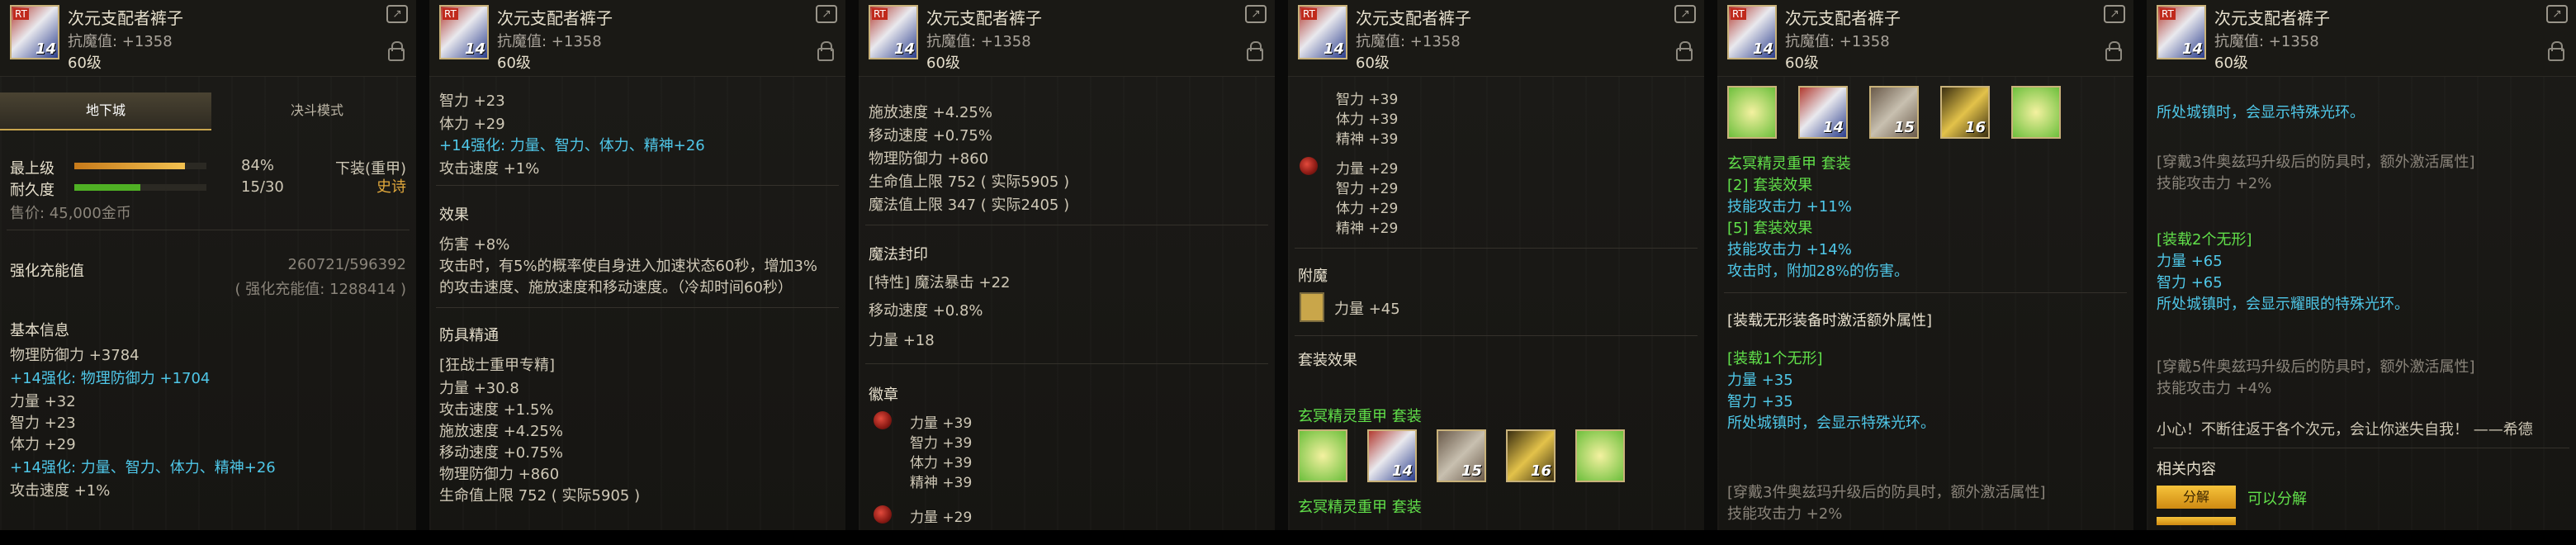  What do you see at coordinates (1785, 514) in the screenshot?
I see `extra-attr-line: 技能攻击力 +2%` at bounding box center [1785, 514].